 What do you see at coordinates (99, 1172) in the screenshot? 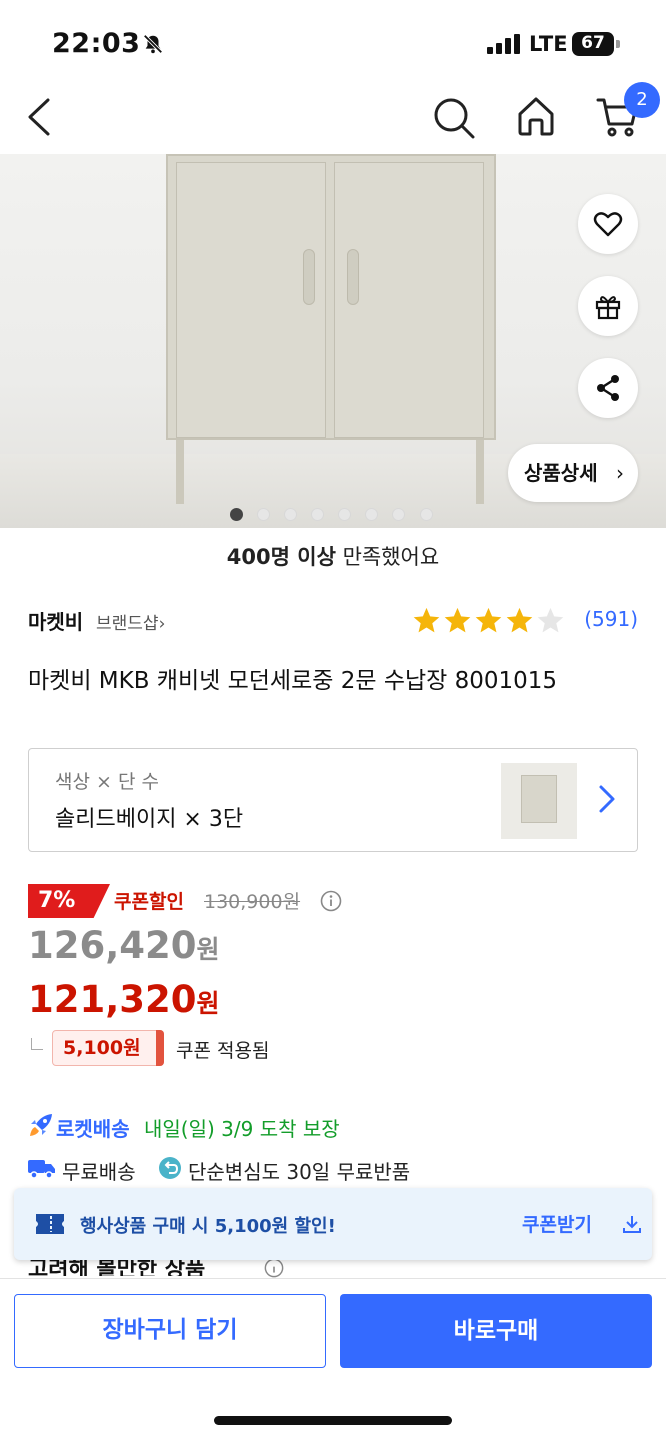
I see `free-shipping-text: 무료배송` at bounding box center [99, 1172].